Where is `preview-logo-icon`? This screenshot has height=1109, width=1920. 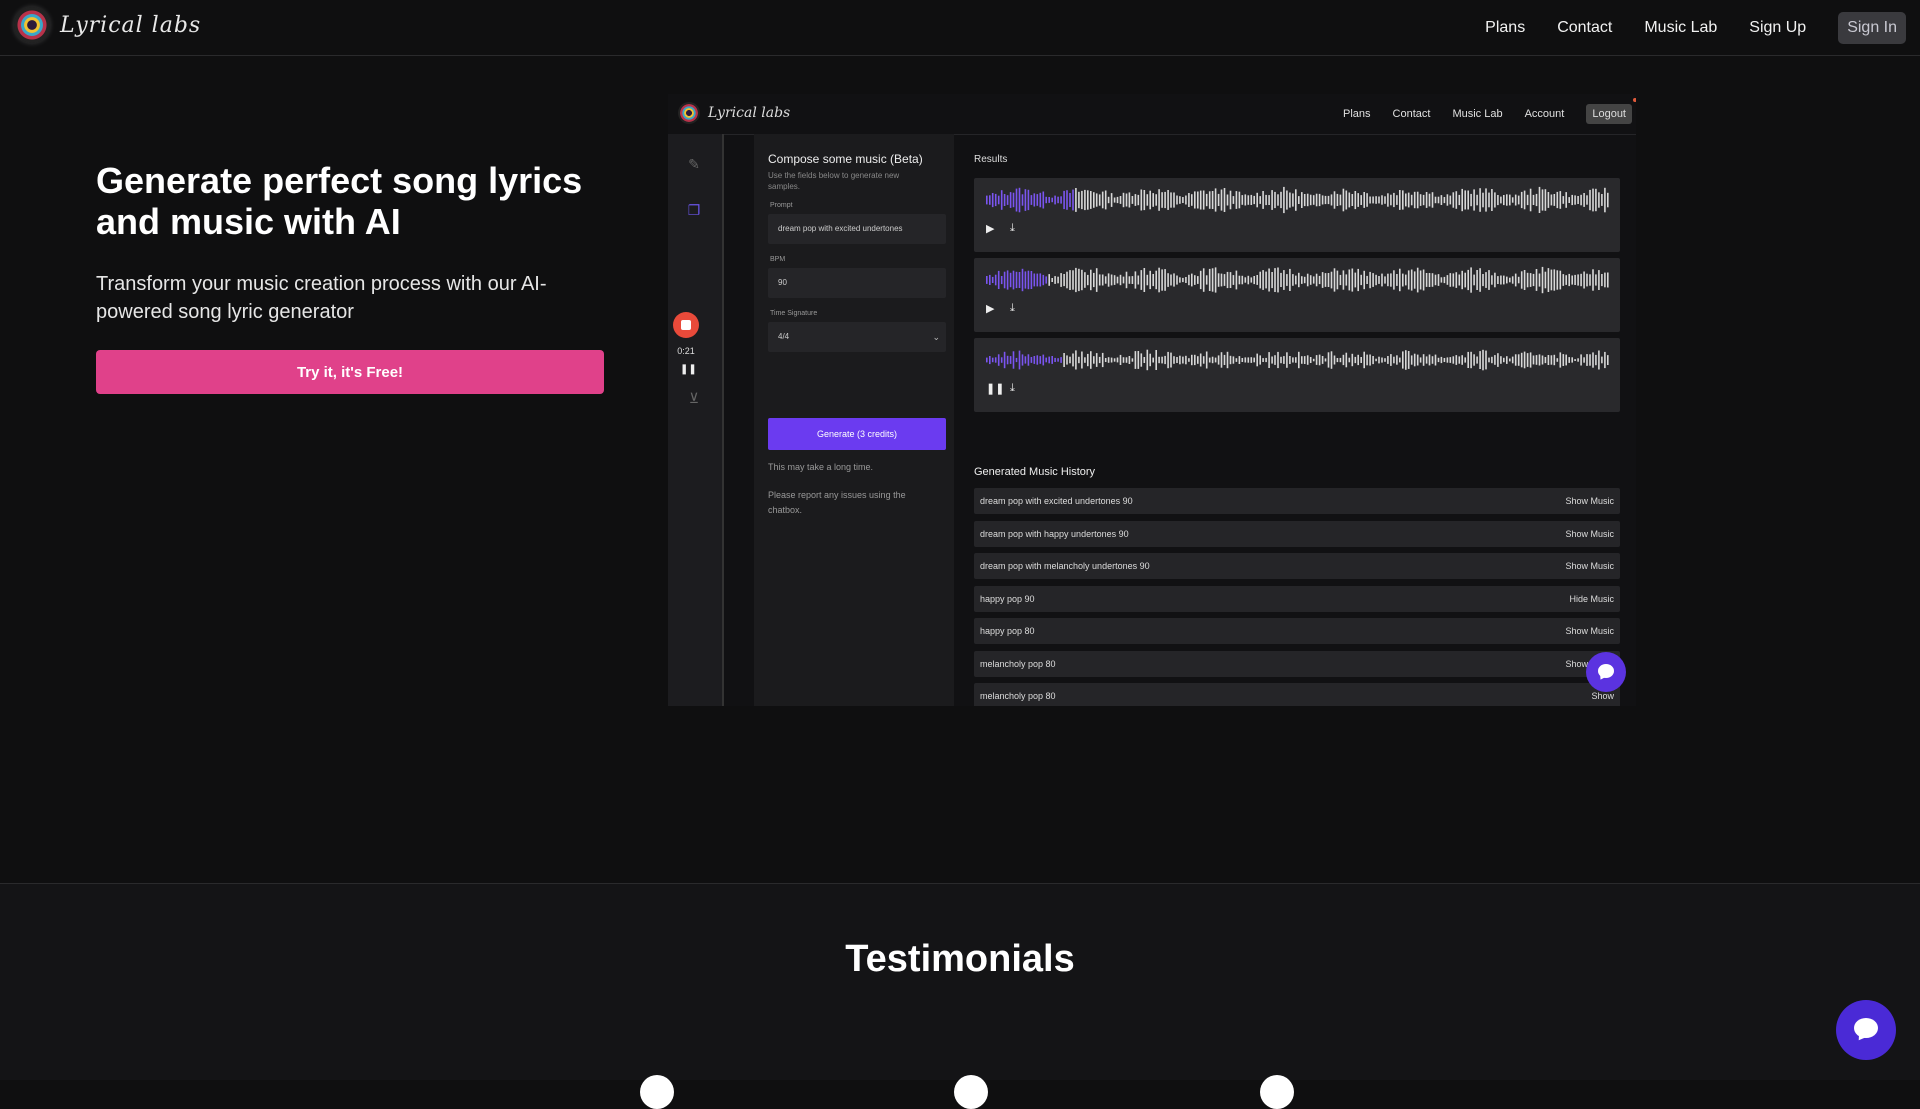
preview-logo-icon is located at coordinates (689, 113).